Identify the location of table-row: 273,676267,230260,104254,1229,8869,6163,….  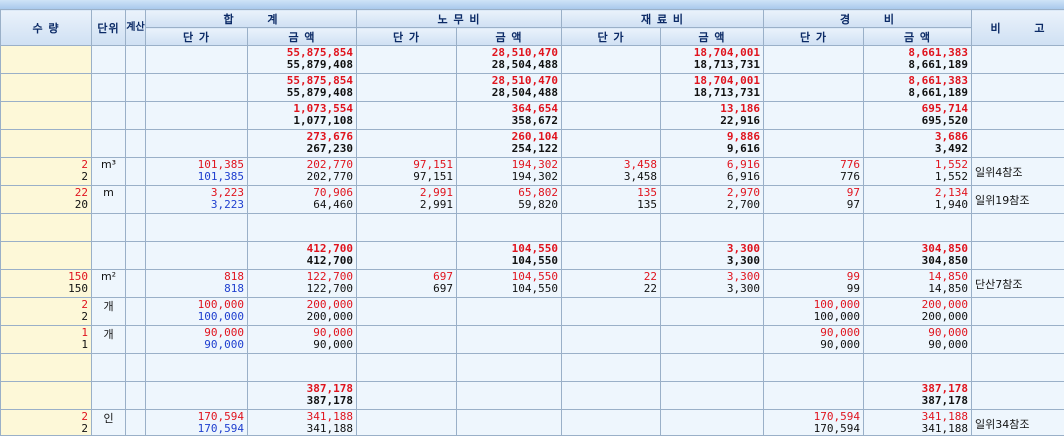
(532, 144).